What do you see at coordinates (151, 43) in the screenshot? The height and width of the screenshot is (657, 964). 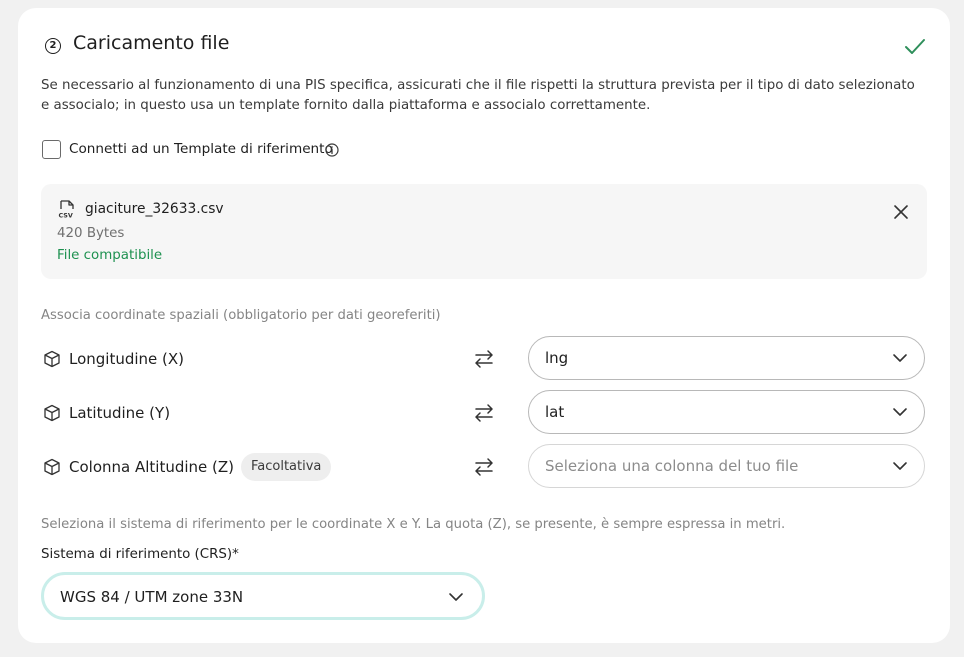 I see `step-title: Caricamento file` at bounding box center [151, 43].